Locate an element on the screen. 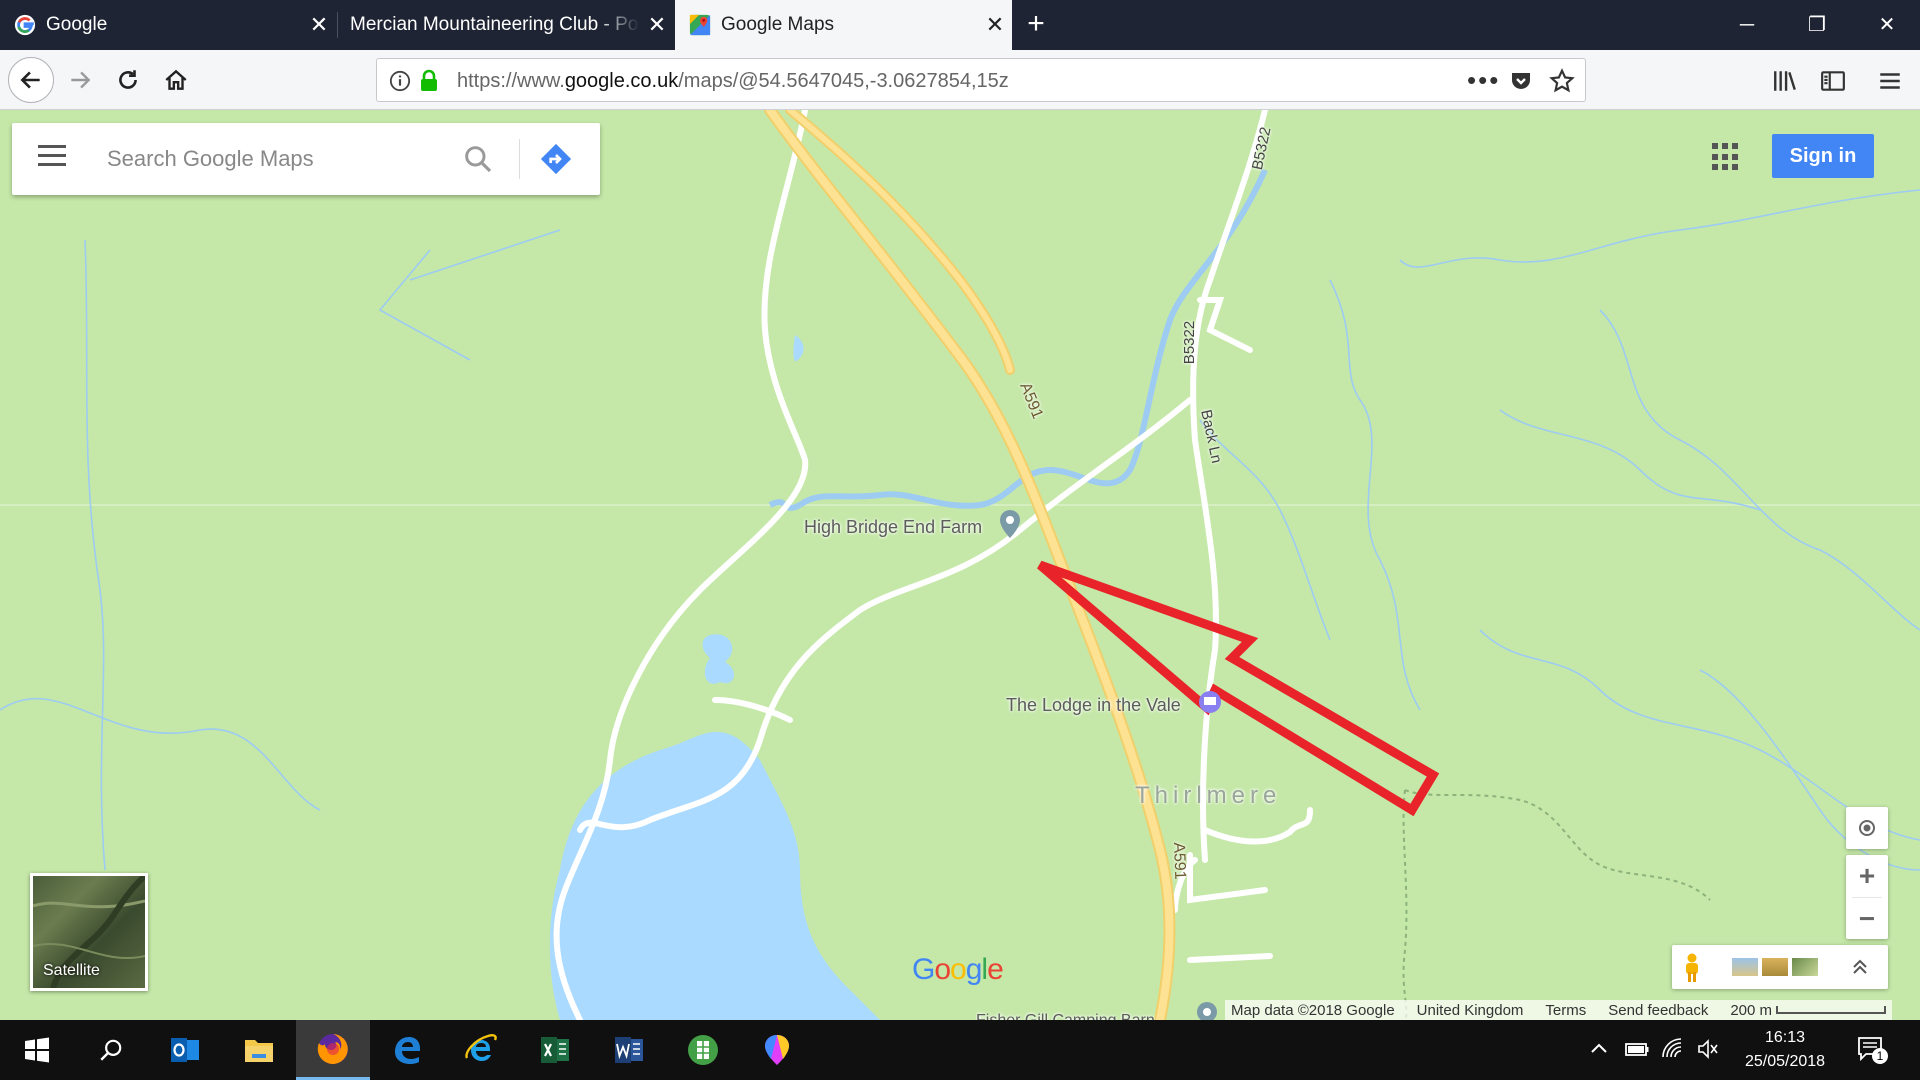  outlook-icon is located at coordinates (185, 1050).